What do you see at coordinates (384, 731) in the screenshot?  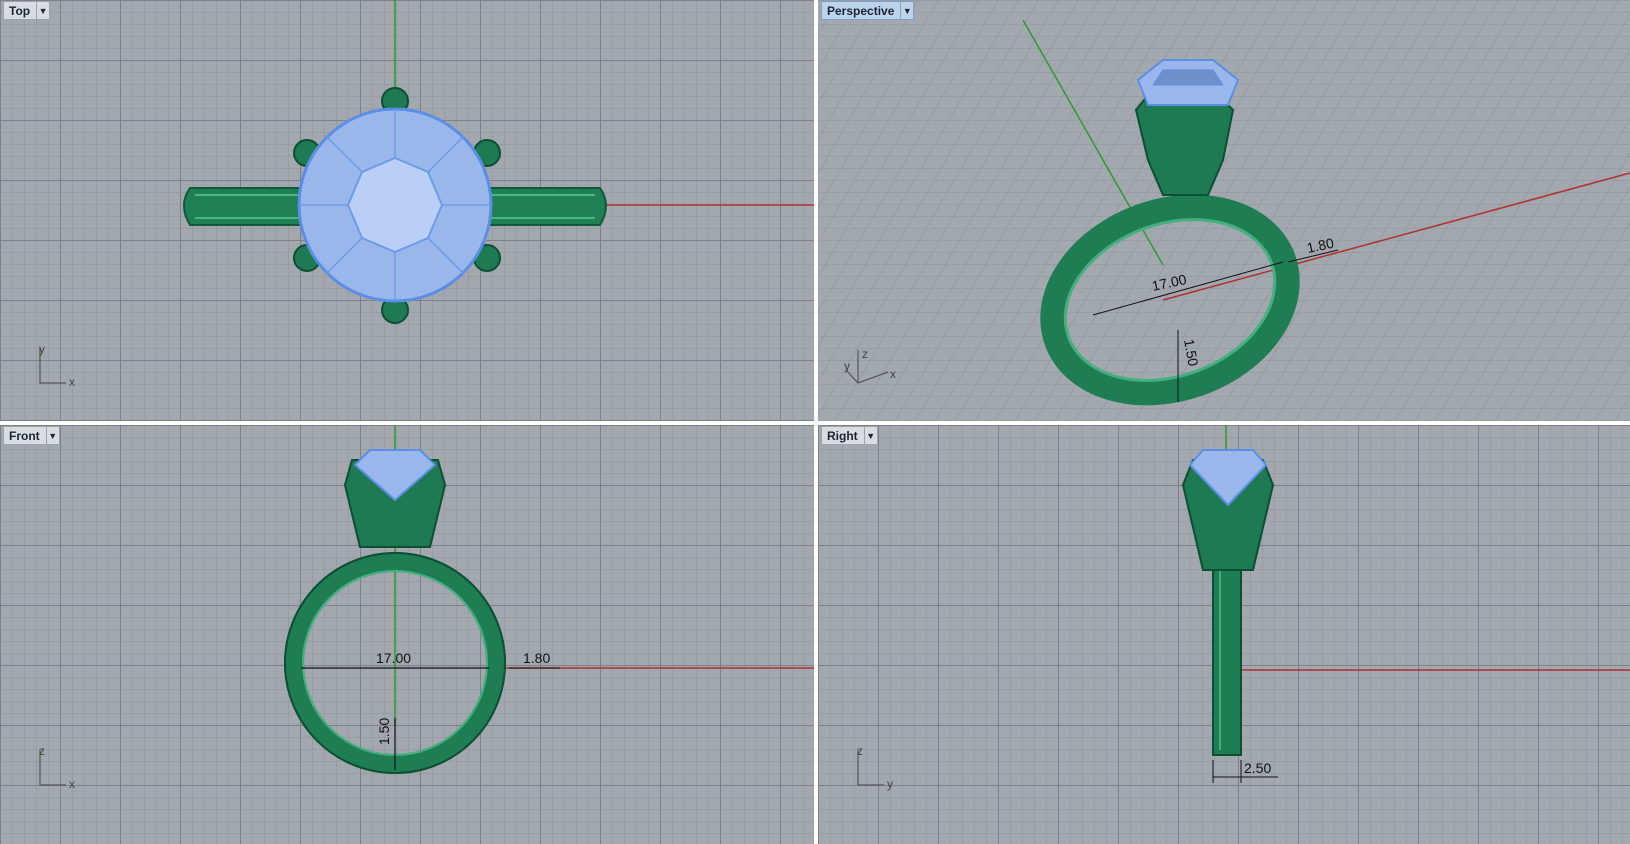 I see `dimension-band-thickness: 1.50` at bounding box center [384, 731].